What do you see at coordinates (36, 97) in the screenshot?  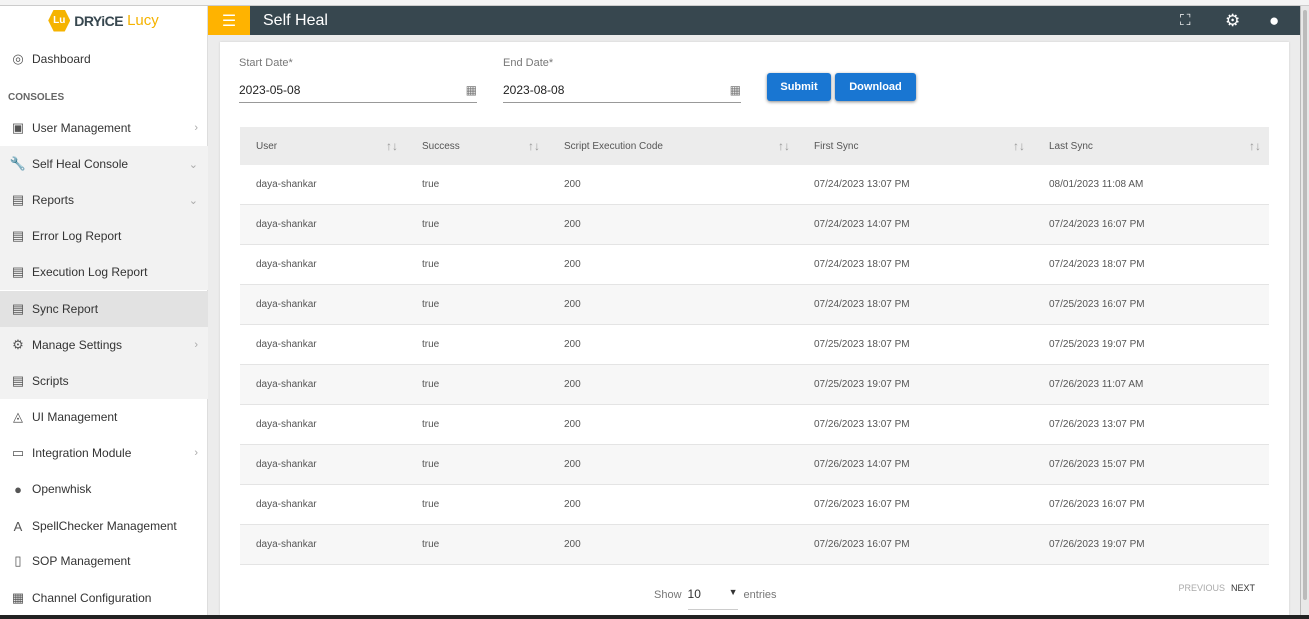 I see `section-consoles: CONSOLES` at bounding box center [36, 97].